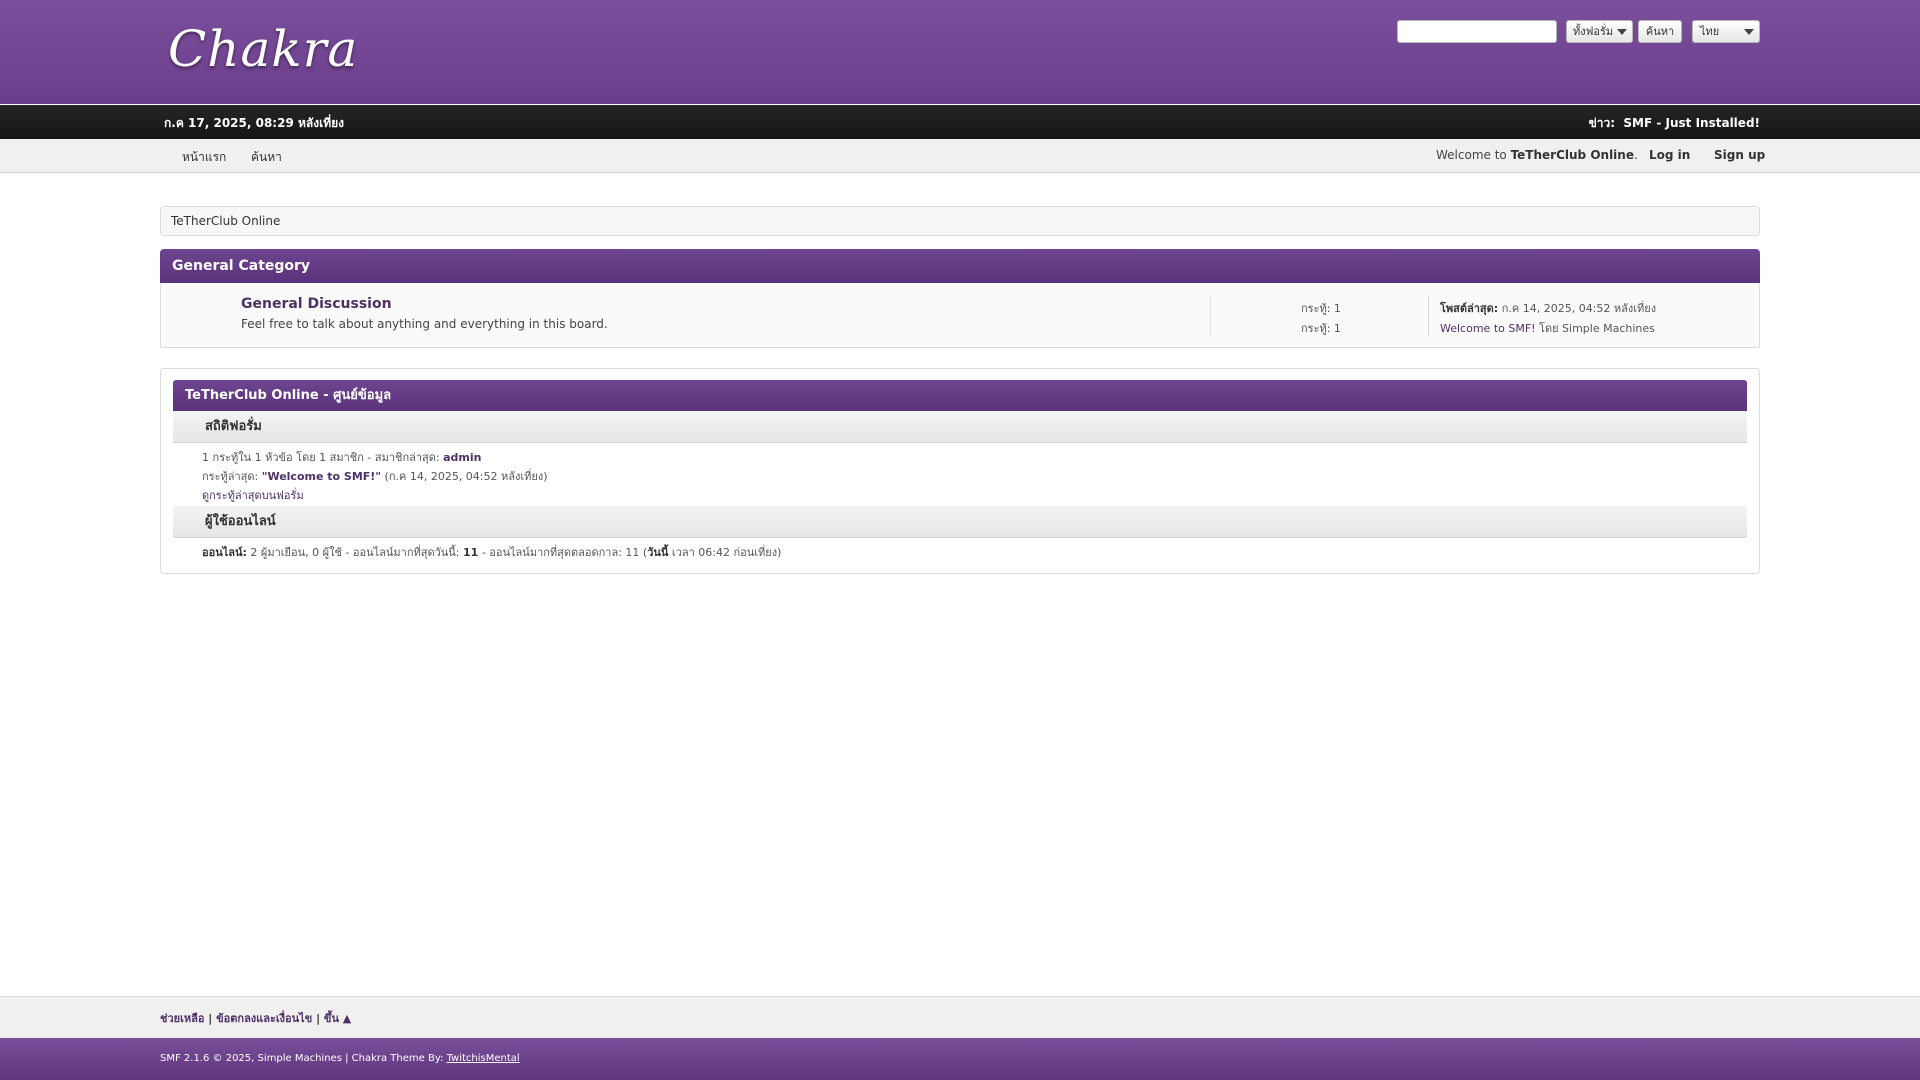  Describe the element at coordinates (1660, 31) in the screenshot. I see `search-button: ค้นหา` at that location.